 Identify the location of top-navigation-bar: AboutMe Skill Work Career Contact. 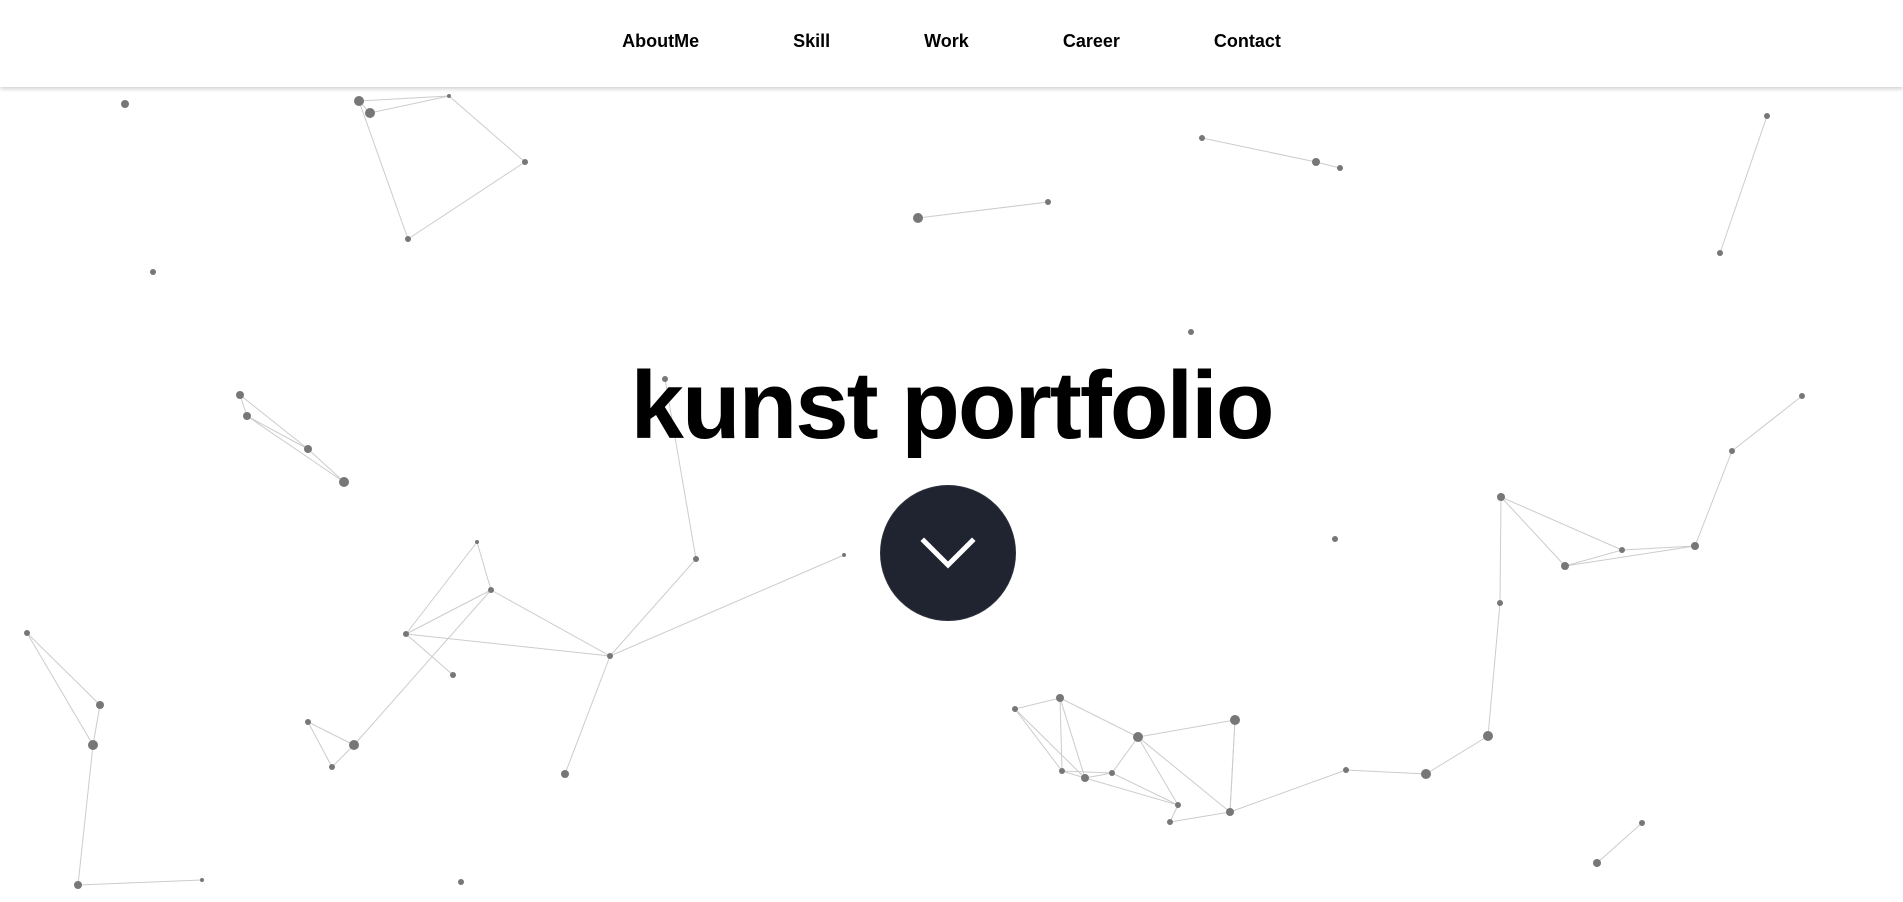
(951, 43).